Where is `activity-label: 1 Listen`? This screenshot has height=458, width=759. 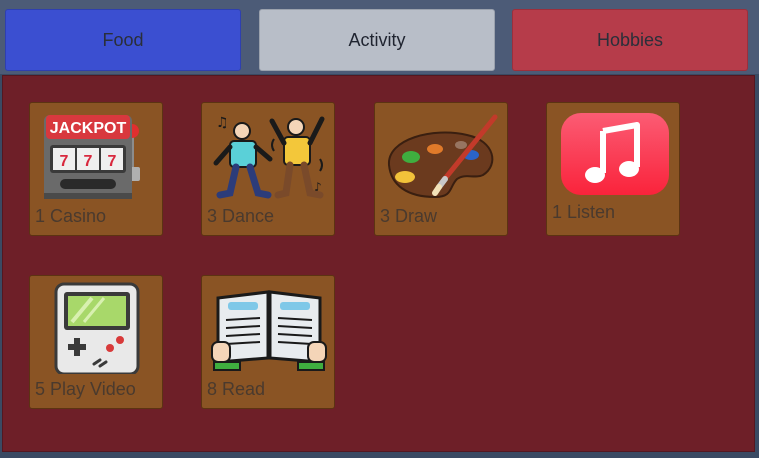 activity-label: 1 Listen is located at coordinates (584, 212).